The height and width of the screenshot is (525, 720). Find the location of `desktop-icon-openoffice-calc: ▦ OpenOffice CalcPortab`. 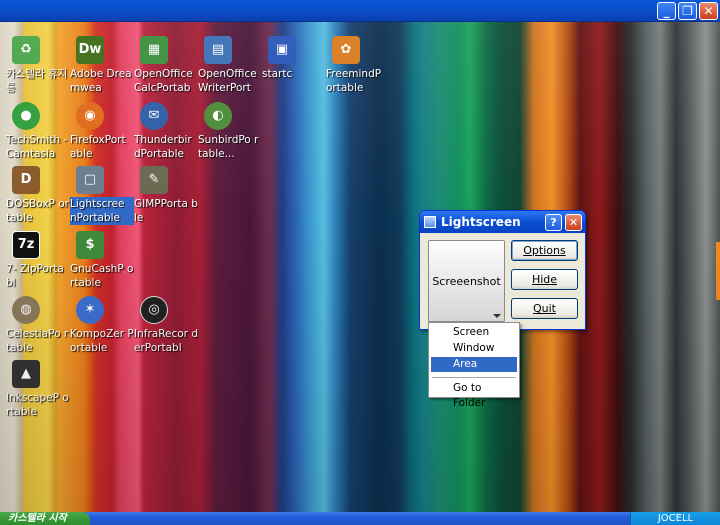

desktop-icon-openoffice-calc: ▦ OpenOffice CalcPortab is located at coordinates (166, 65).